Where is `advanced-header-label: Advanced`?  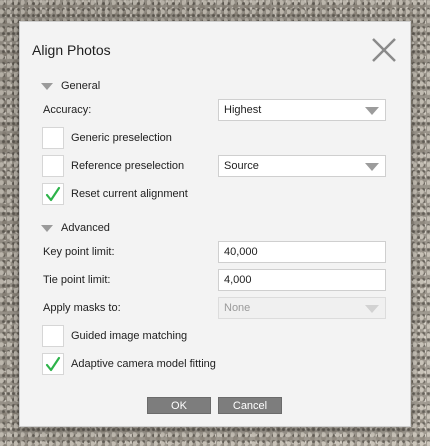
advanced-header-label: Advanced is located at coordinates (85, 228).